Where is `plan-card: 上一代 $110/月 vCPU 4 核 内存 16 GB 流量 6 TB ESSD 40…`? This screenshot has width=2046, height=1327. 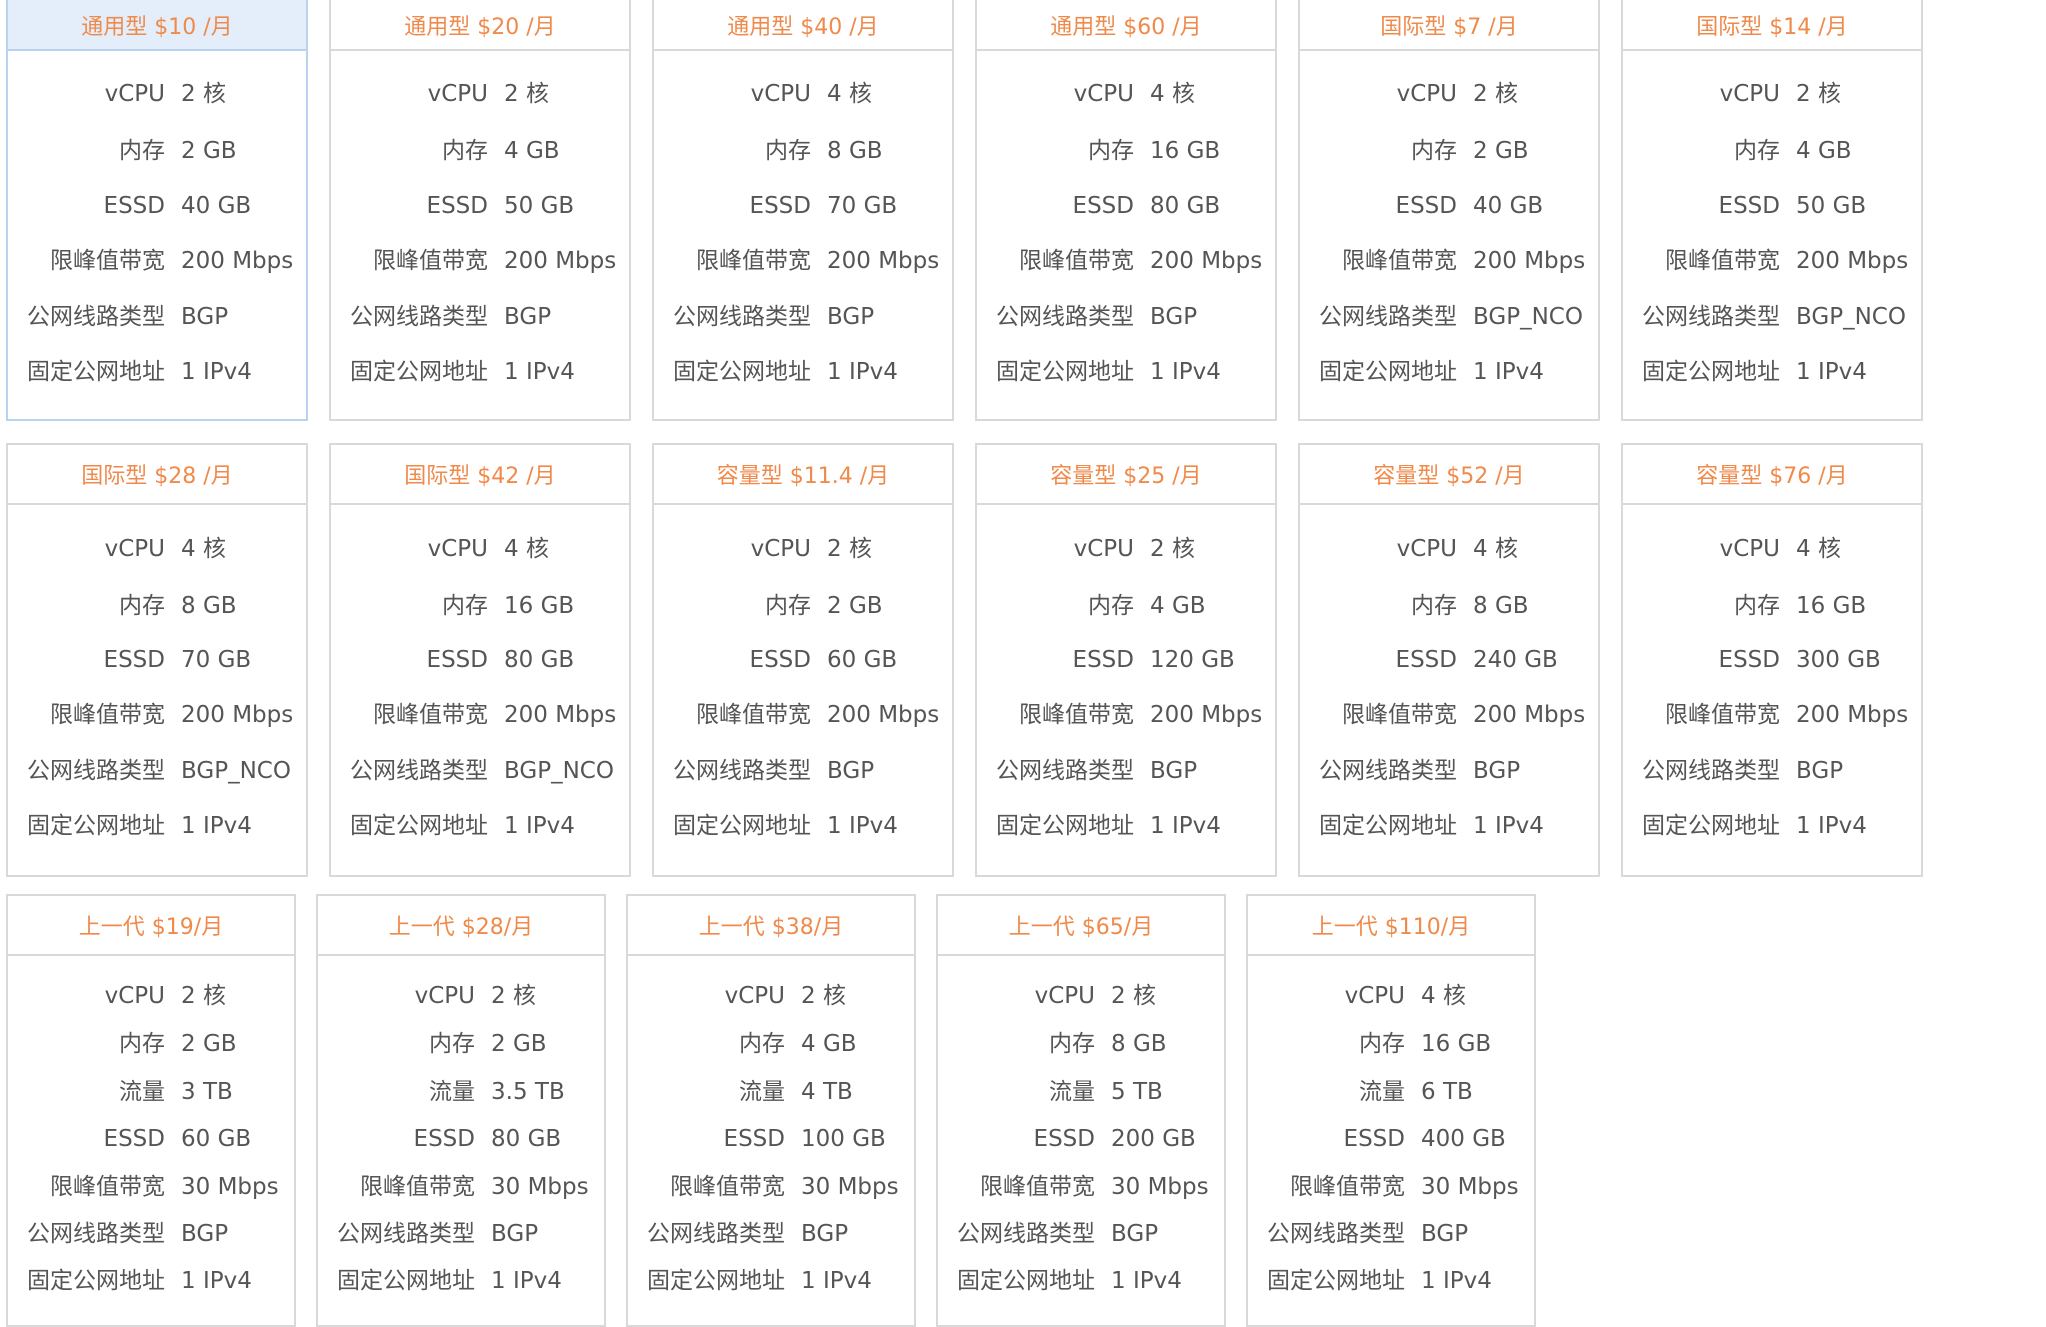 plan-card: 上一代 $110/月 vCPU 4 核 内存 16 GB 流量 6 TB ESSD 40… is located at coordinates (1391, 1110).